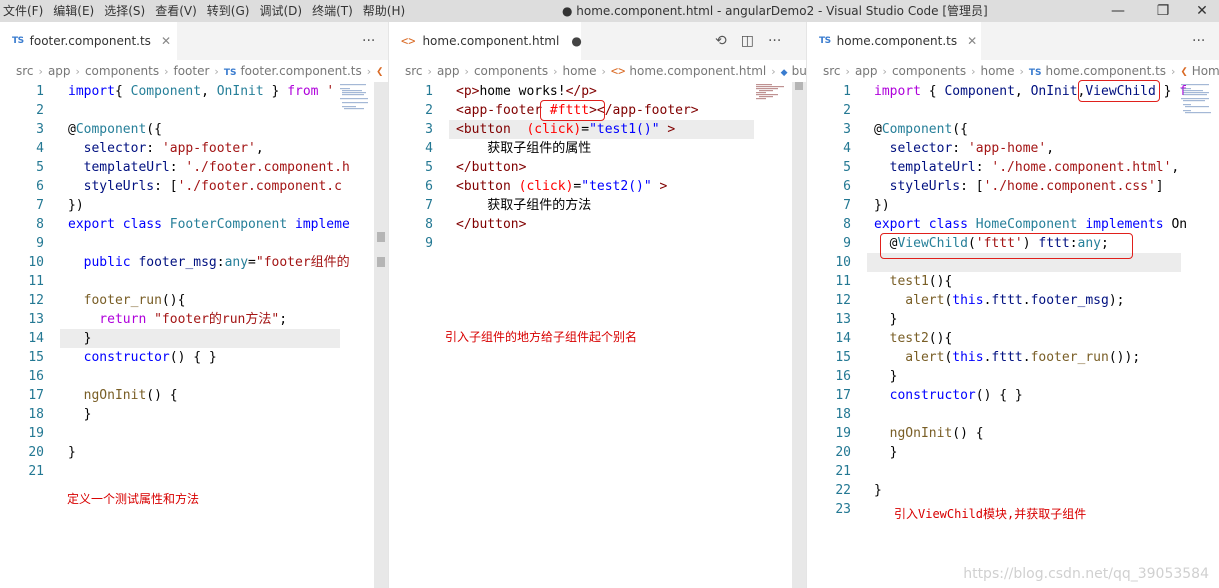  I want to click on code-line: return "footer的run方法";, so click(209, 319).